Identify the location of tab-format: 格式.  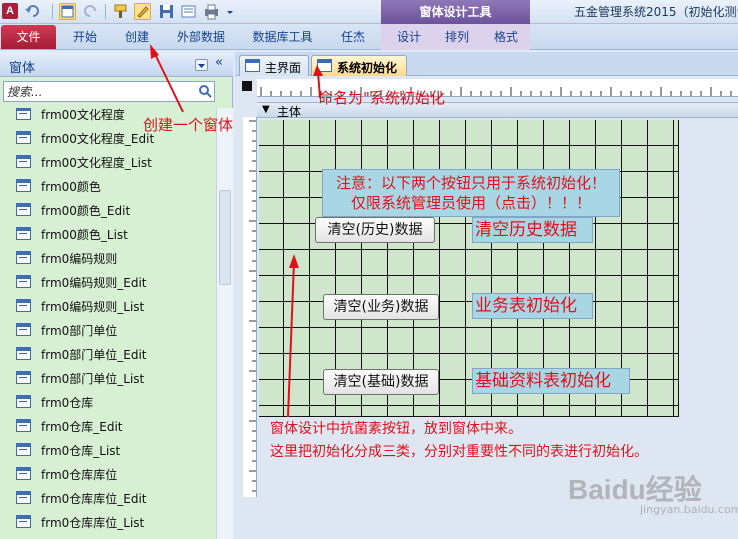
(506, 37).